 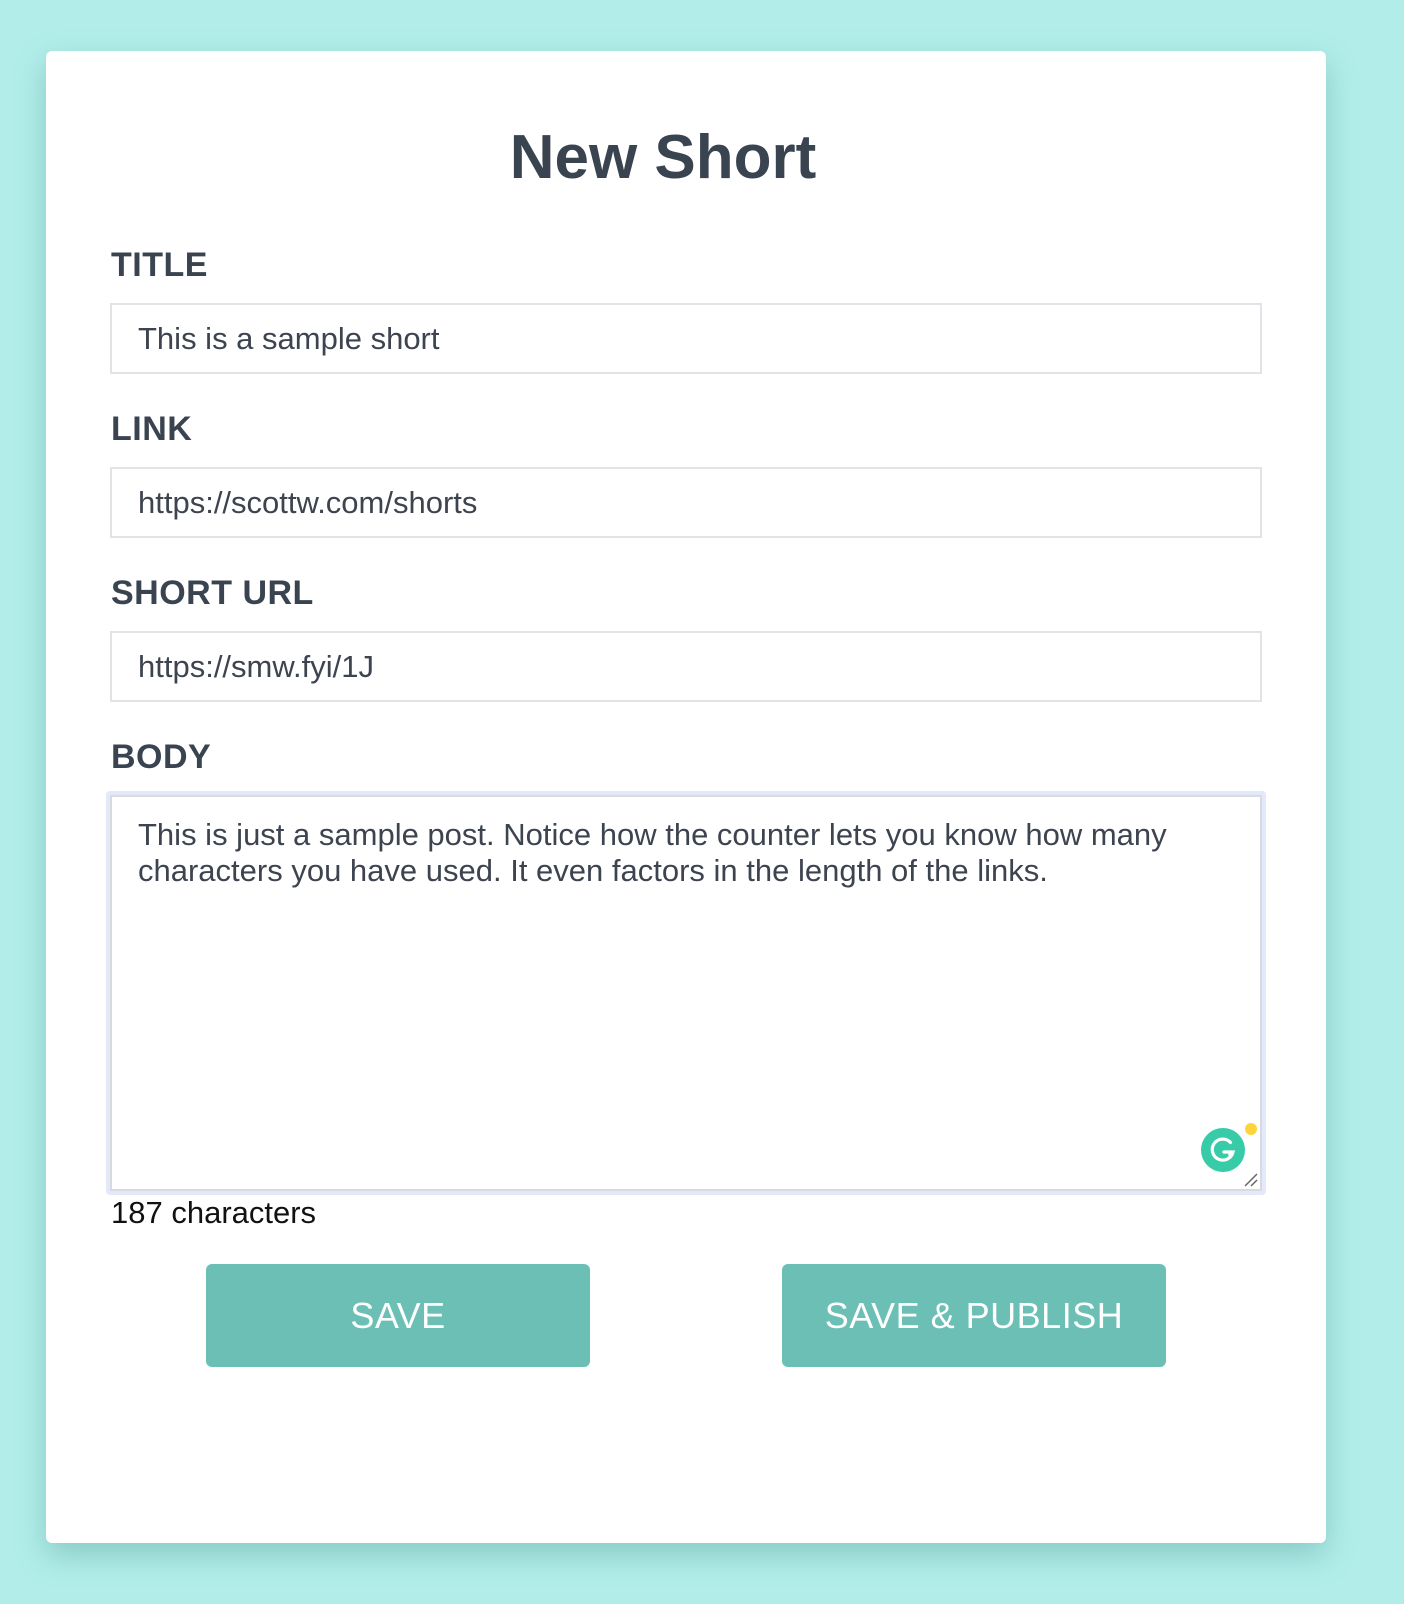 What do you see at coordinates (1251, 1129) in the screenshot?
I see `grammarly-status-dot` at bounding box center [1251, 1129].